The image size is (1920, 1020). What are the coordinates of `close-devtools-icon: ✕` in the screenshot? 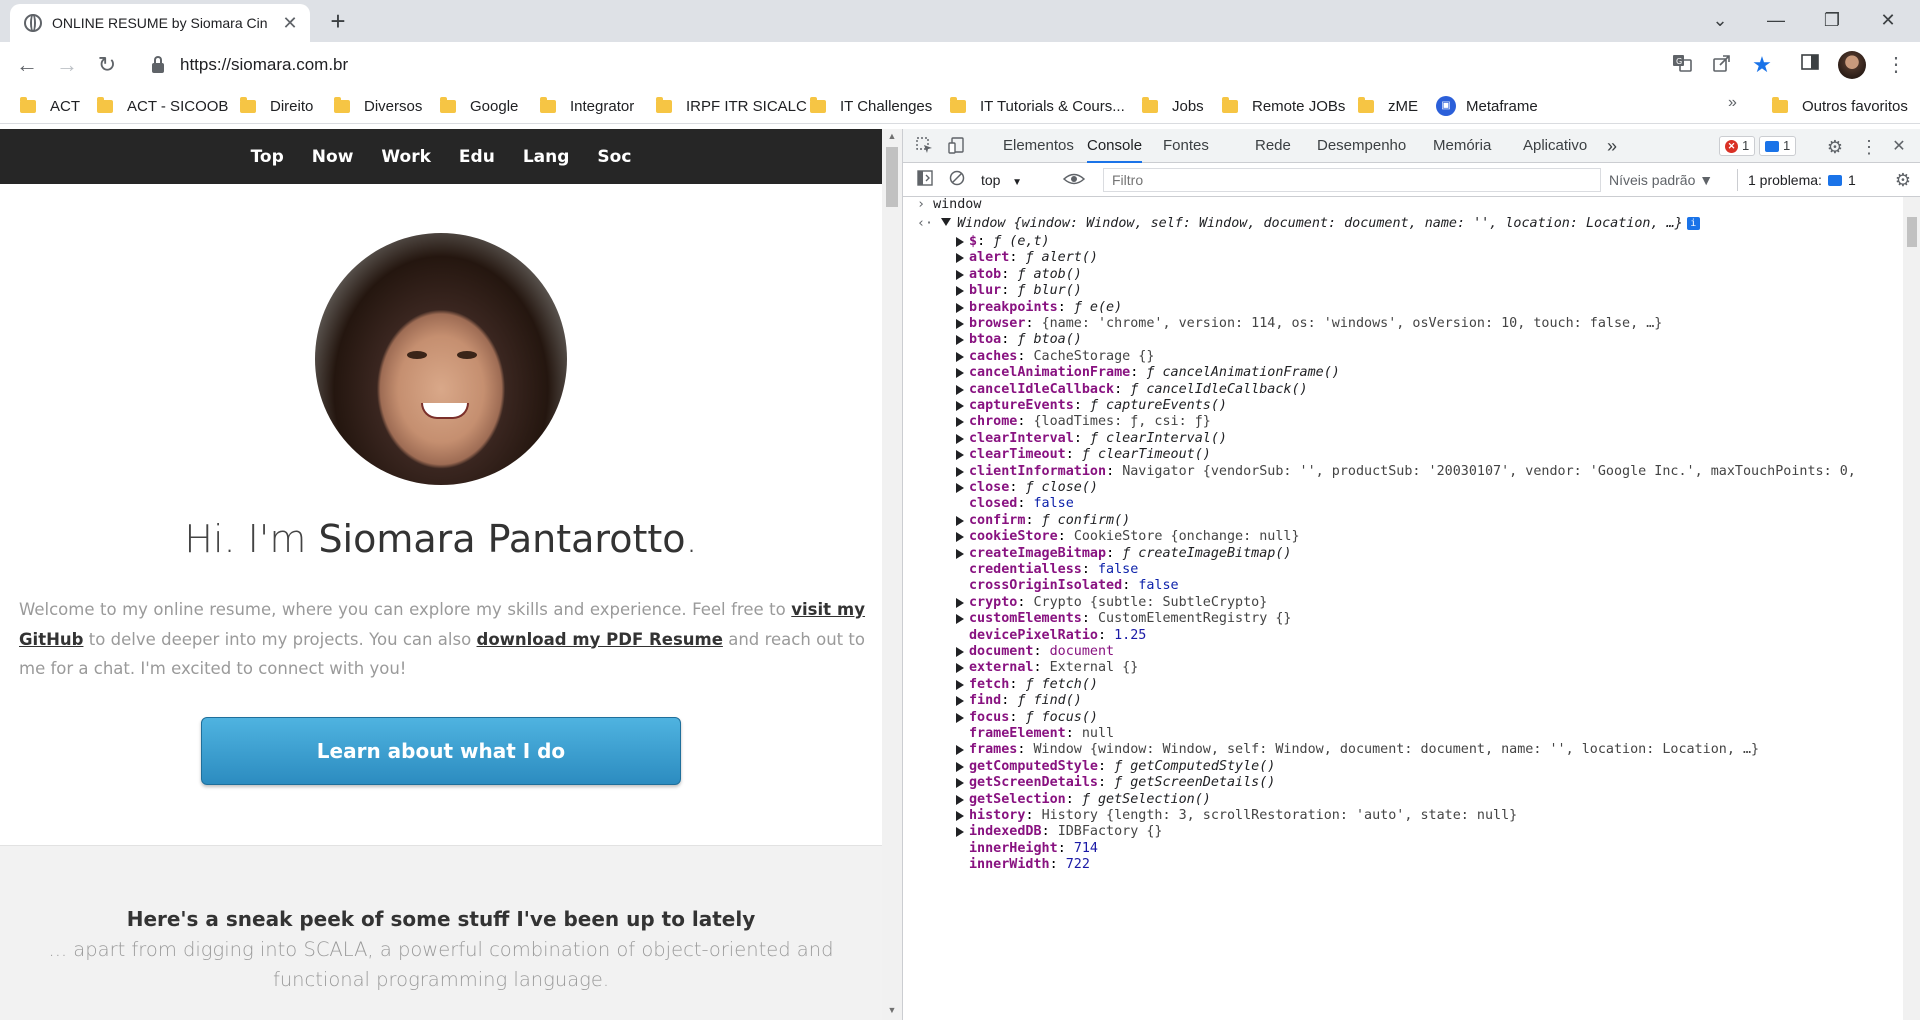 It's located at (1899, 147).